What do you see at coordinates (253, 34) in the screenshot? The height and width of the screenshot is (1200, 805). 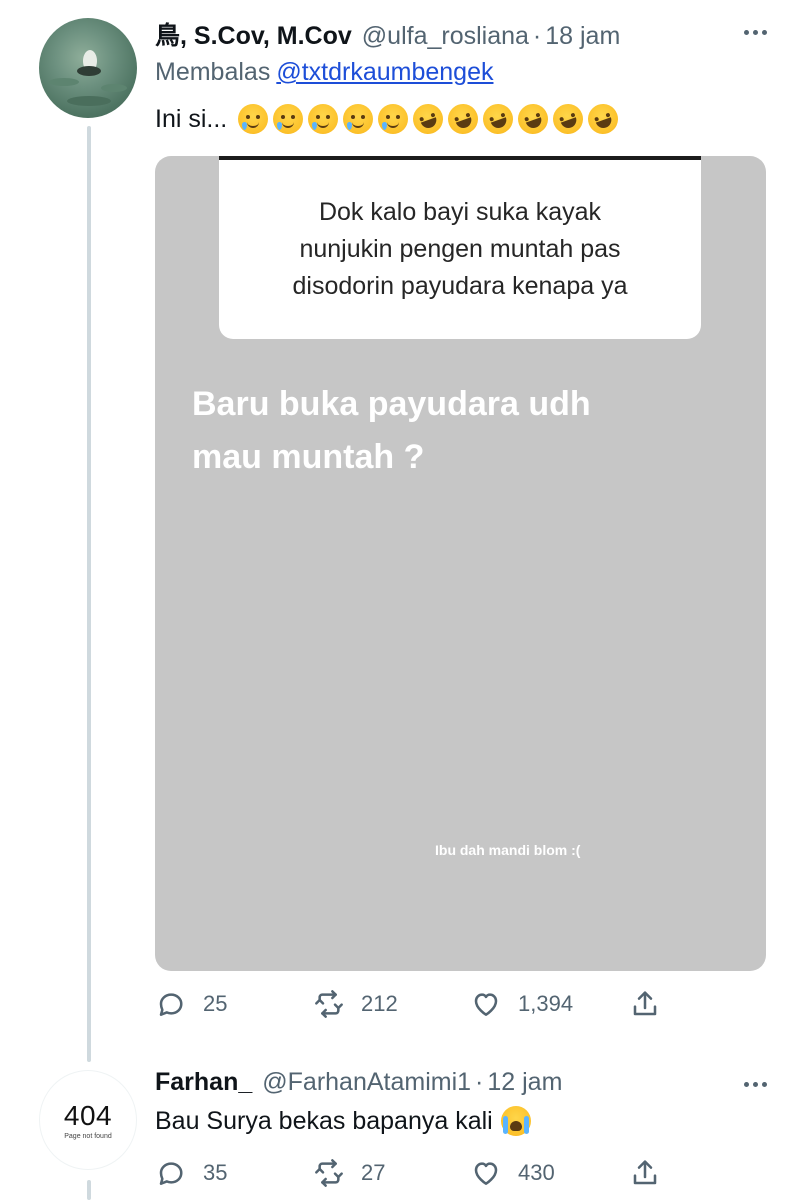 I see `display-name: 鳥, S.Cov, M.Cov` at bounding box center [253, 34].